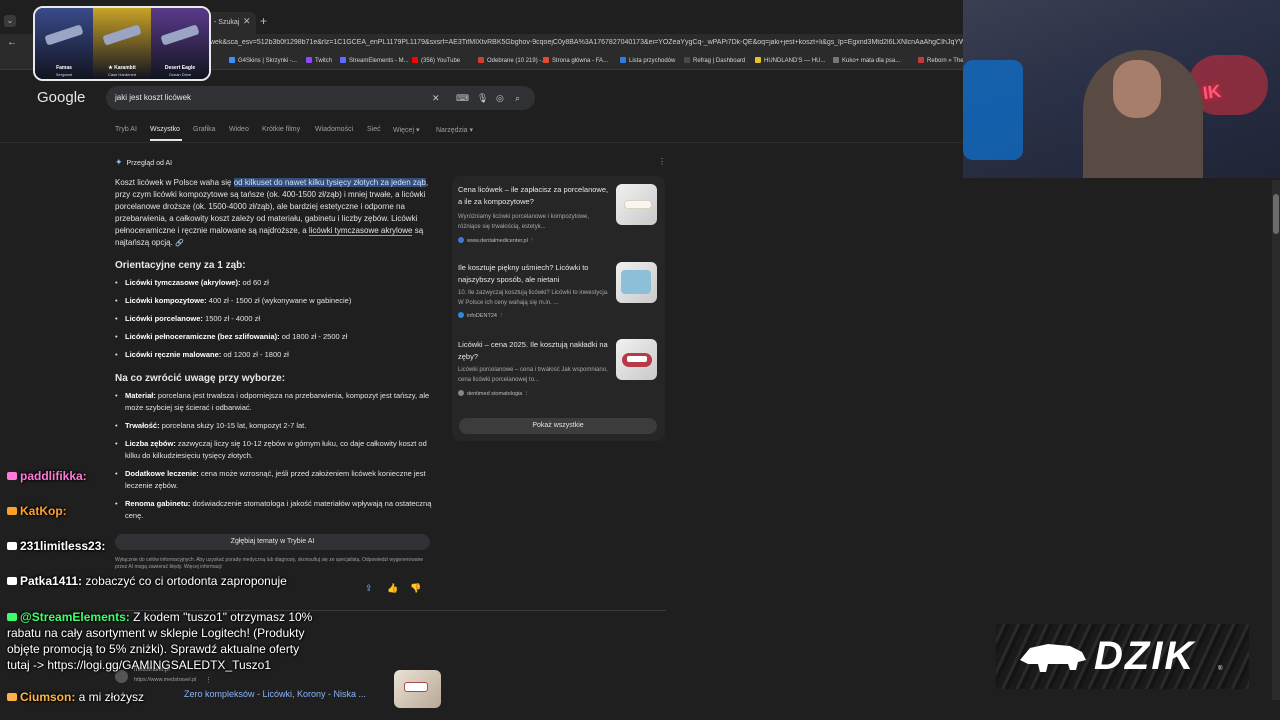 The width and height of the screenshot is (1280, 720). What do you see at coordinates (374, 129) in the screenshot?
I see `tab-web: Sieć` at bounding box center [374, 129].